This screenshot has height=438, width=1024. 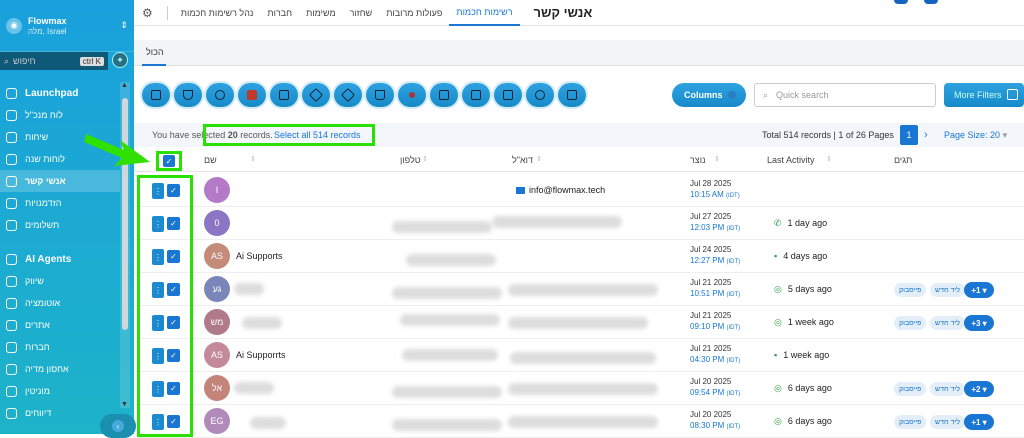 I want to click on contact-name: Ai Supporrts, so click(x=261, y=355).